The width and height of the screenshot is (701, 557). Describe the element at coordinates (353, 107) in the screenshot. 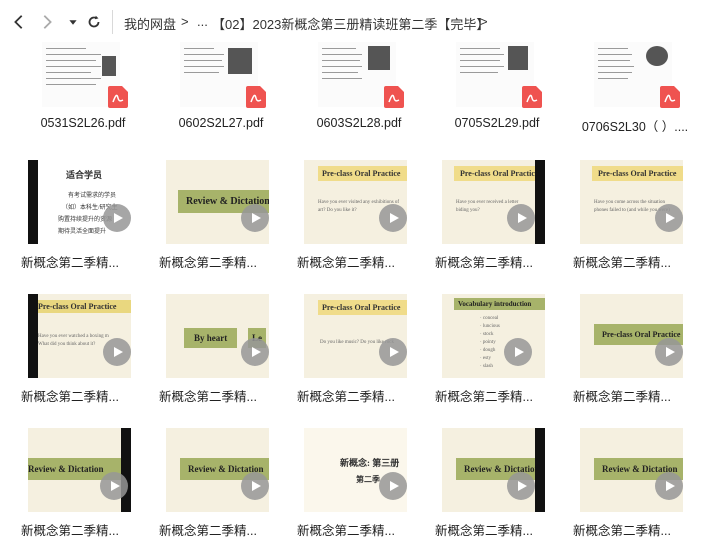

I see `file-item-pdf: 0603S2L28.pdf` at that location.